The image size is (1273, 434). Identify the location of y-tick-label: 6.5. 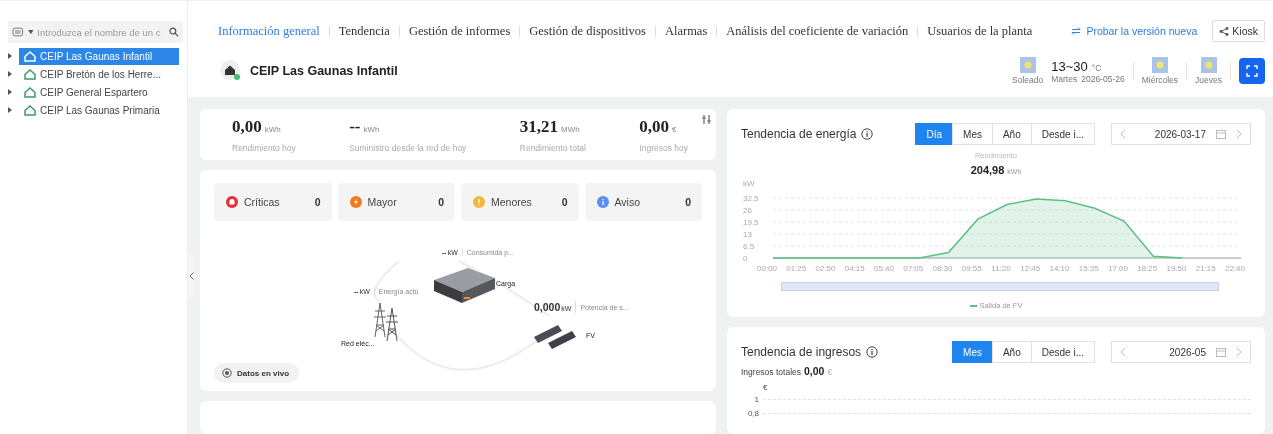
(749, 246).